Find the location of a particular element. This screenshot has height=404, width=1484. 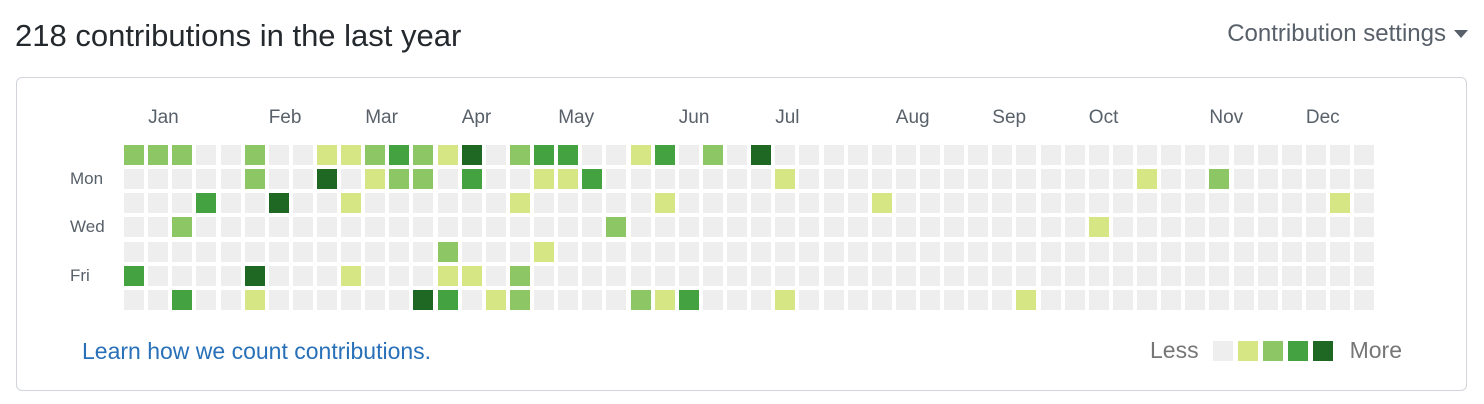

learn-contributions-link: Learn how we count contributions. is located at coordinates (256, 351).